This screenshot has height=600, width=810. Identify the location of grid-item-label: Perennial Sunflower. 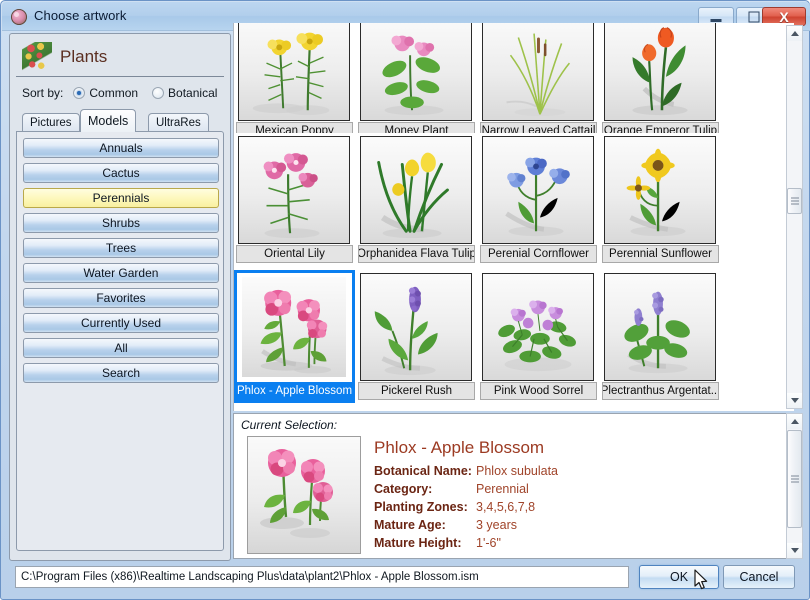
(660, 254).